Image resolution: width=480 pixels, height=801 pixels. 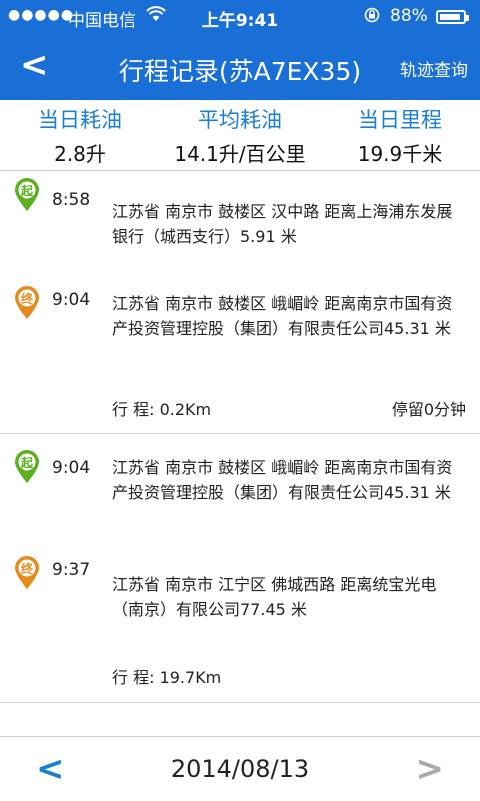 I want to click on end-time: 9:37, so click(x=71, y=570).